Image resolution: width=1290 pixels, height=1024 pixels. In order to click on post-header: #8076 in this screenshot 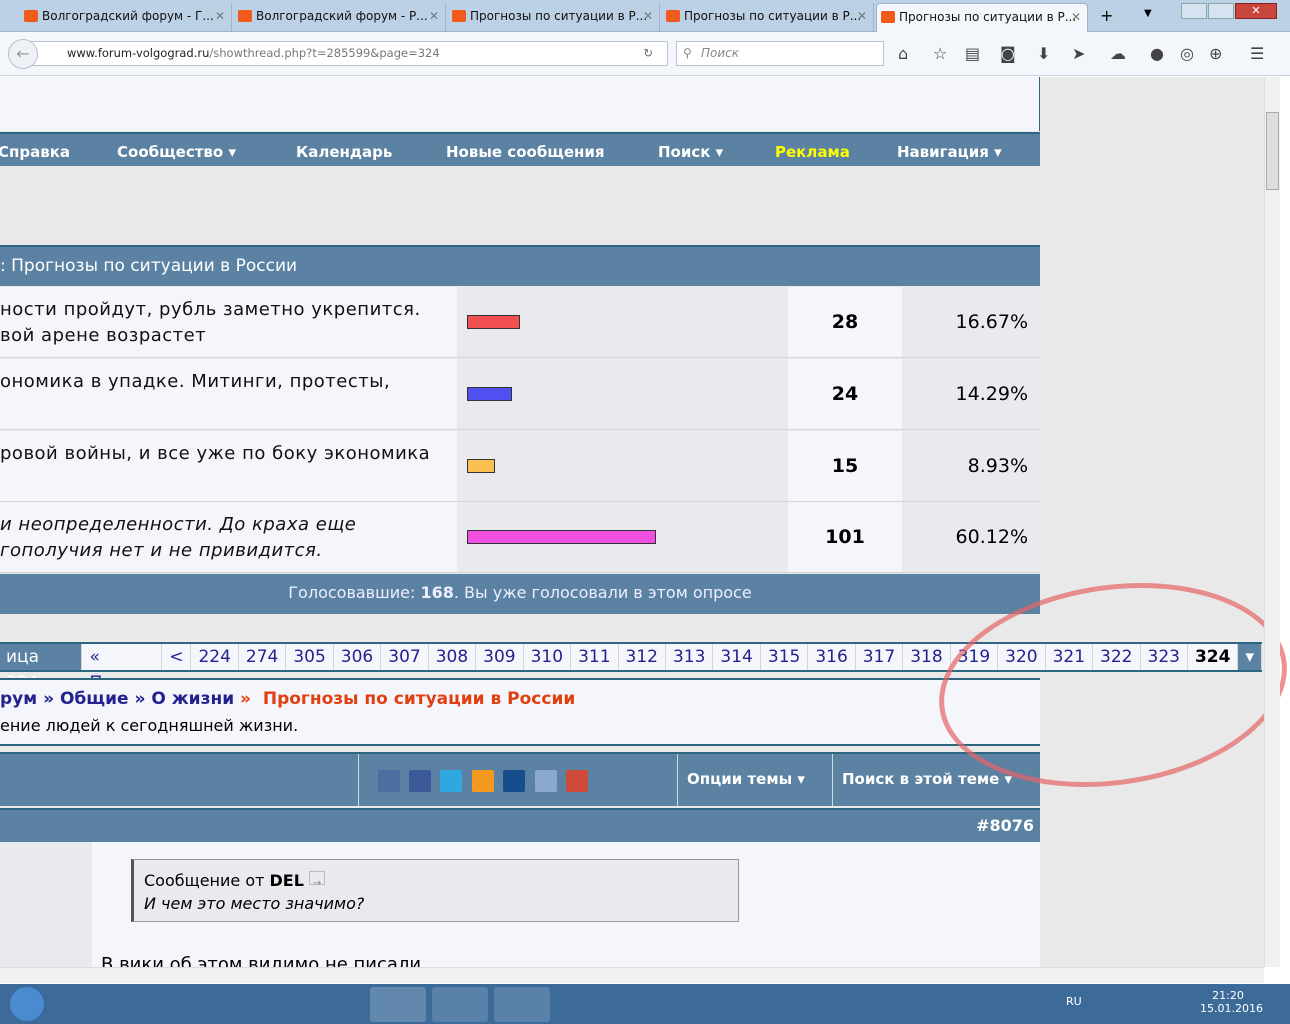, I will do `click(520, 825)`.